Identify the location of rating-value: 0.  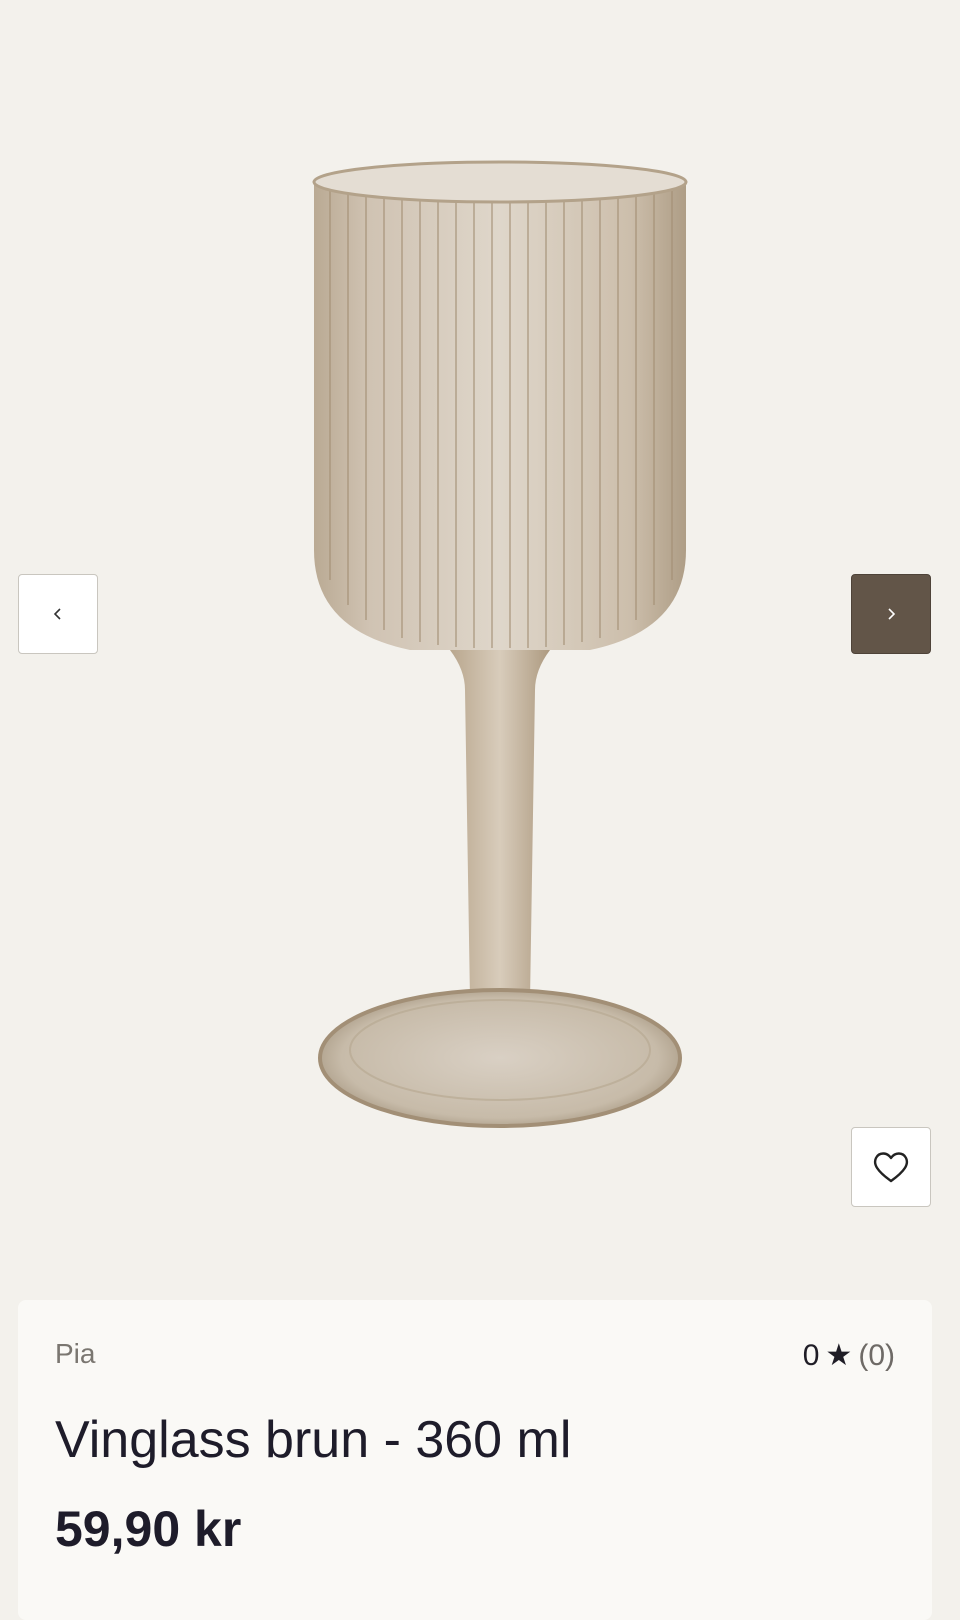
(811, 1355).